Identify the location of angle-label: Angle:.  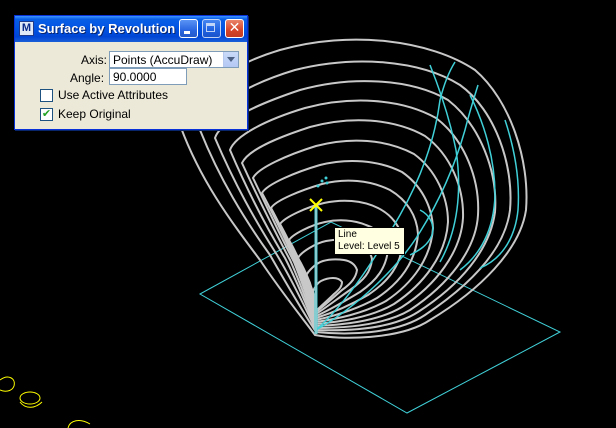
(87, 78).